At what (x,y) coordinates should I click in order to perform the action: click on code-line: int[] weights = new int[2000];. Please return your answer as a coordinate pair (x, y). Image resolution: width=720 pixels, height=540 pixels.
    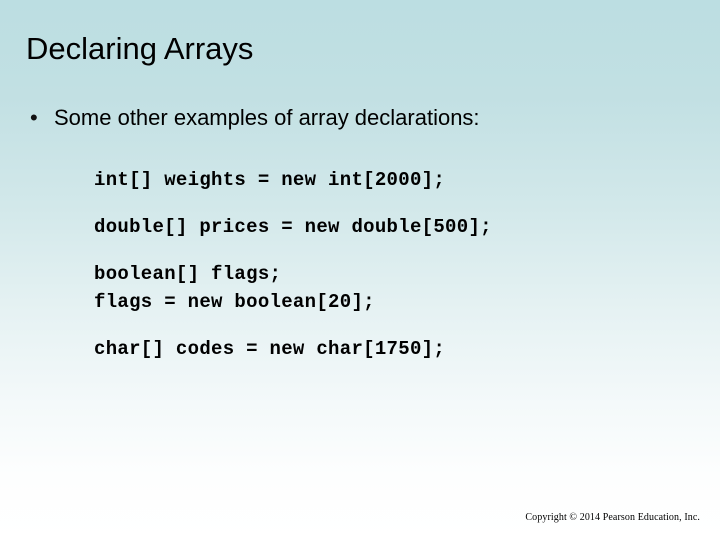
    Looking at the image, I should click on (270, 180).